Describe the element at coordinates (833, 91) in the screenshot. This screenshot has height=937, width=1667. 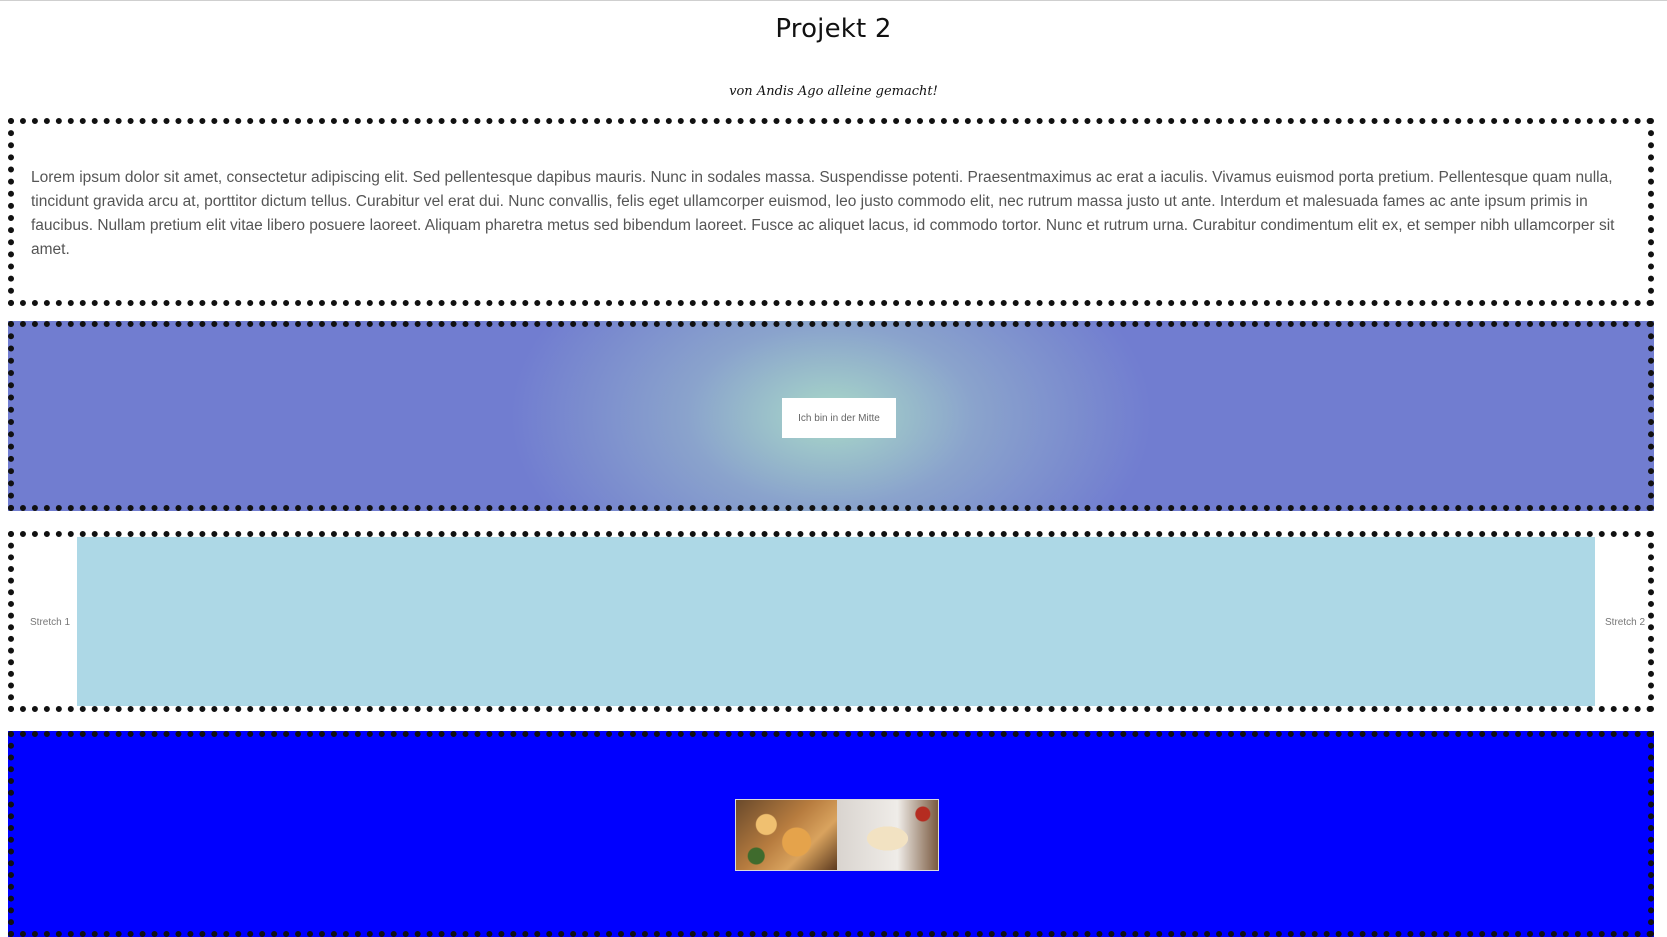
I see `page-subtitle: von Andis Ago alleine gemacht!` at that location.